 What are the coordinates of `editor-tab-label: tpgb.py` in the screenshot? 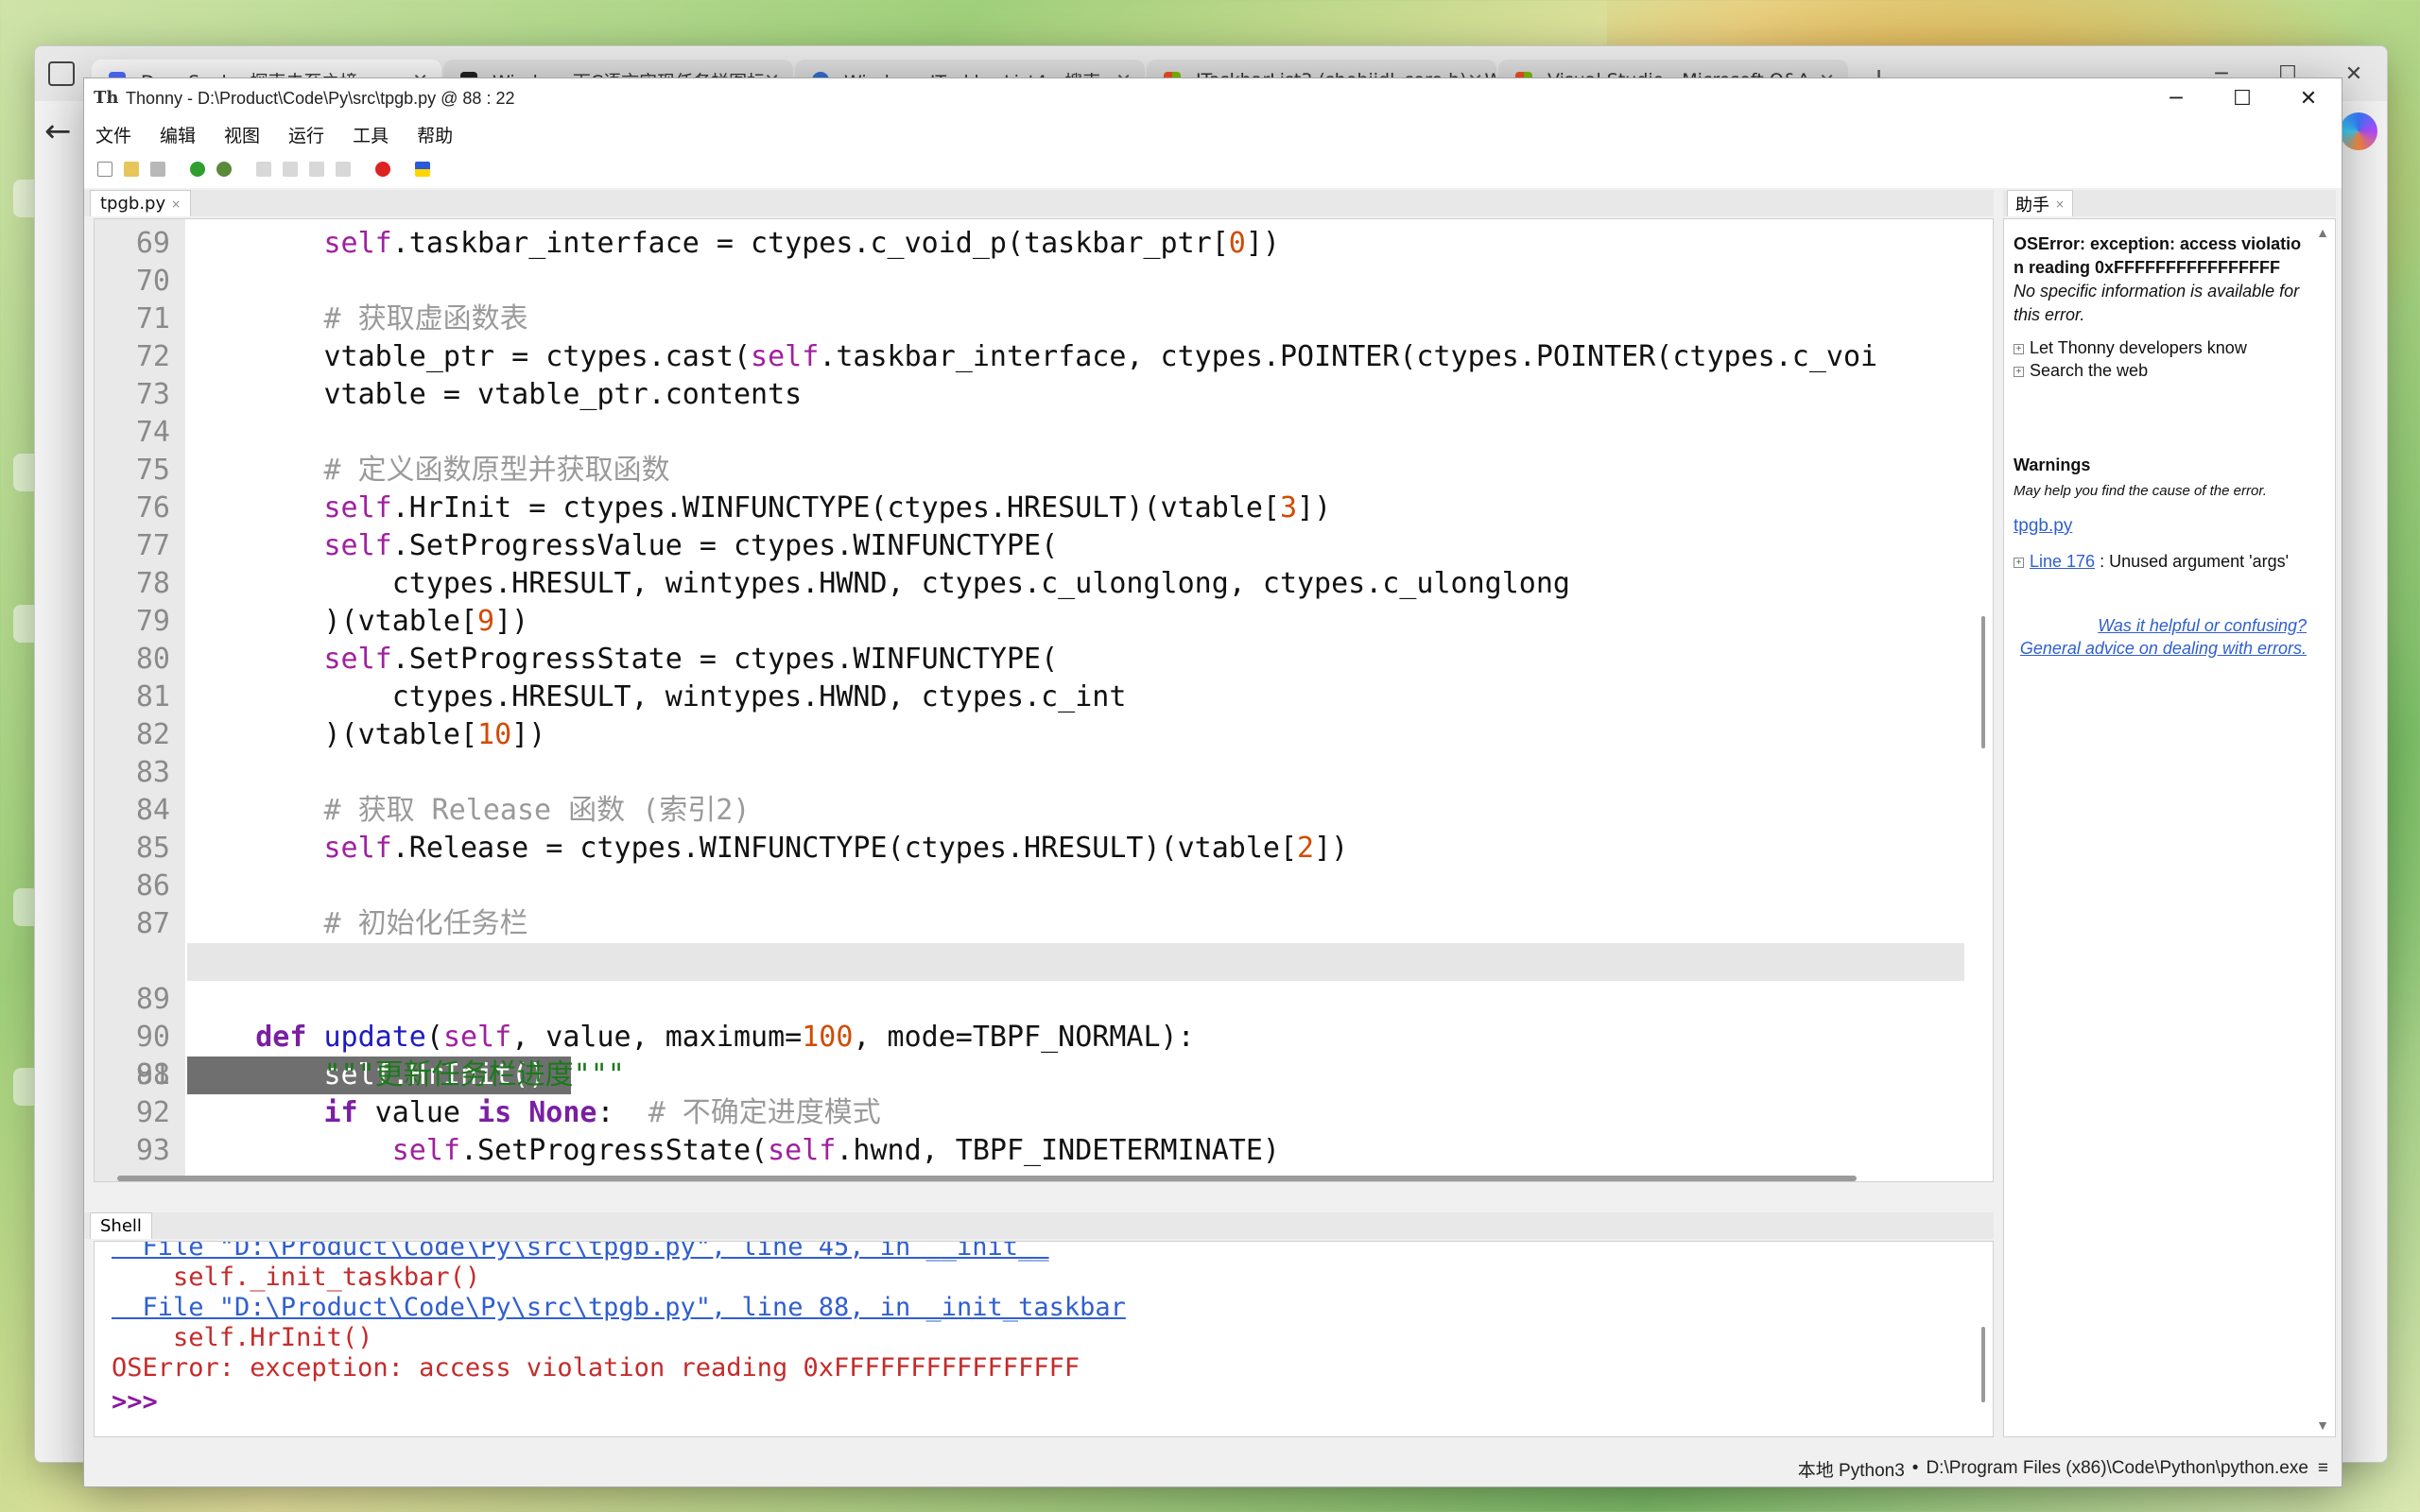 It's located at (133, 204).